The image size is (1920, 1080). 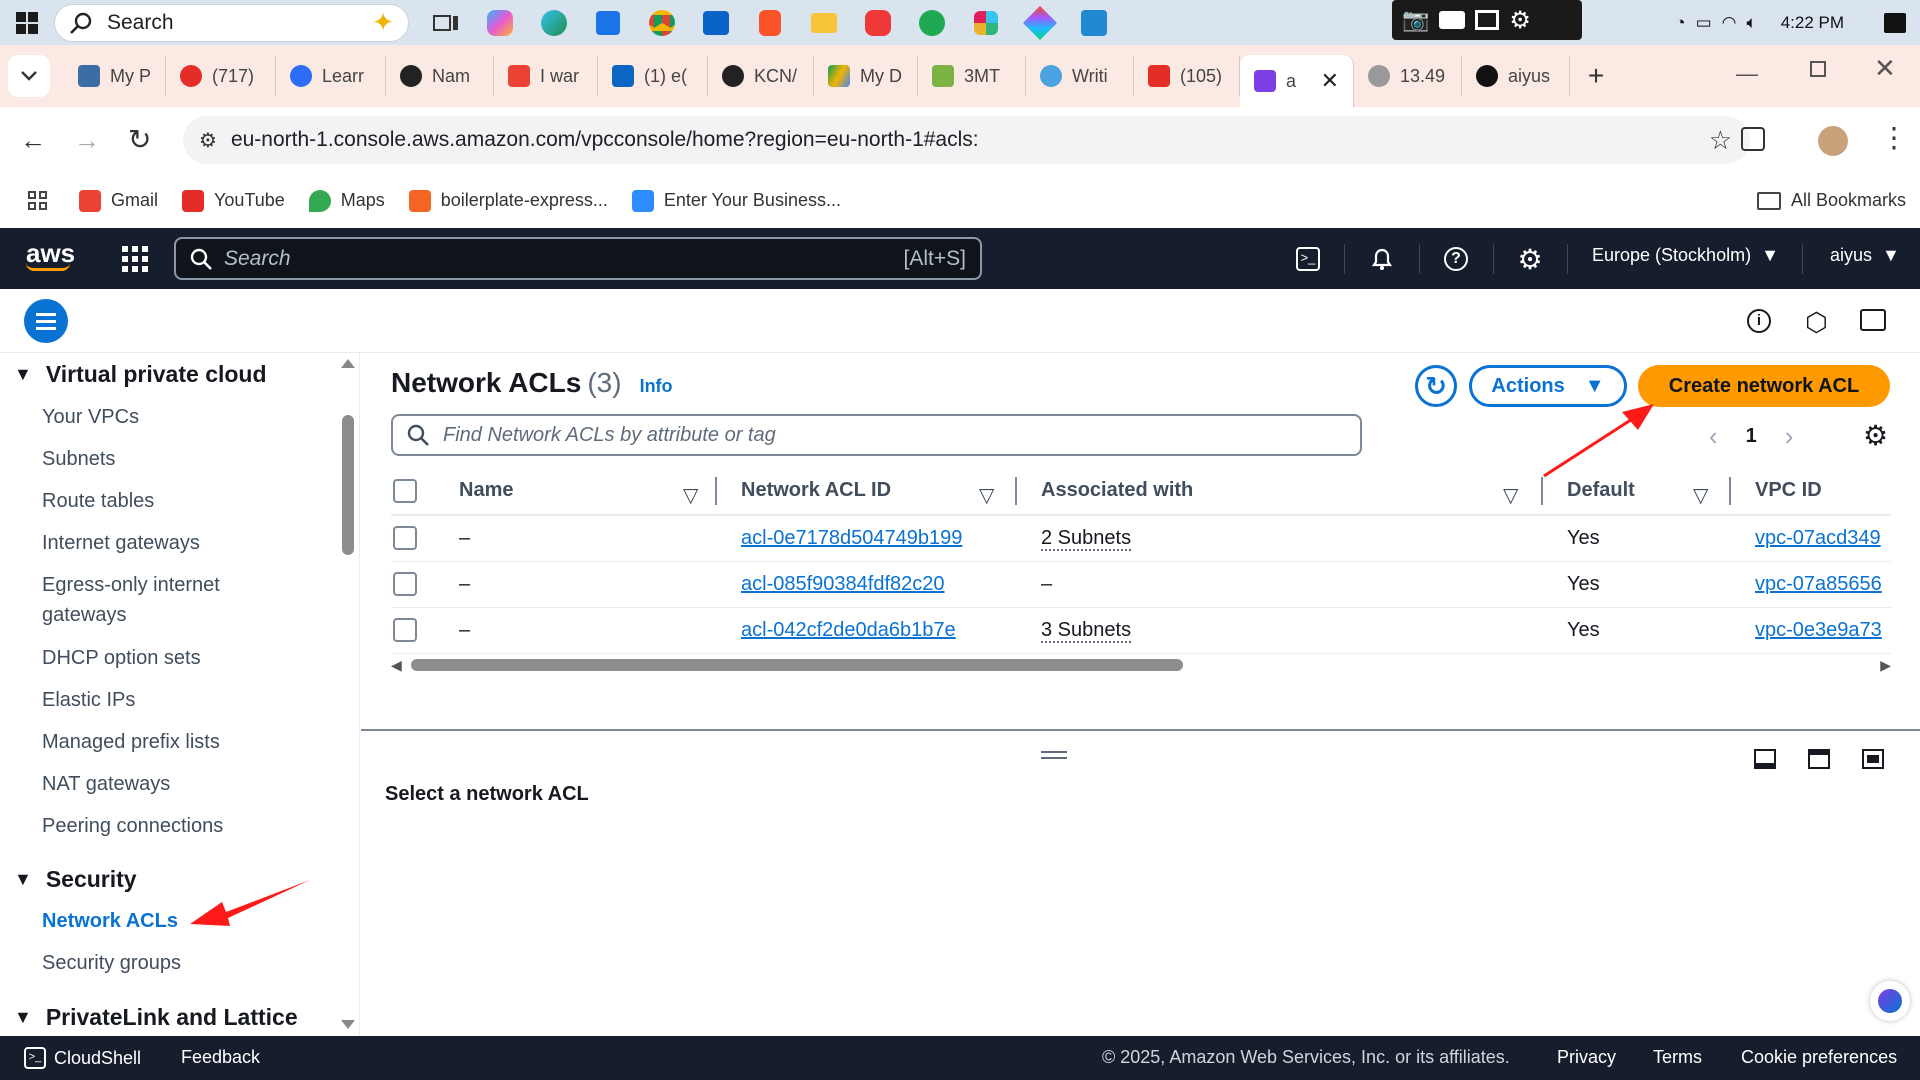 I want to click on column-header-acl-id: Network ACL ID ▽, so click(x=867, y=491).